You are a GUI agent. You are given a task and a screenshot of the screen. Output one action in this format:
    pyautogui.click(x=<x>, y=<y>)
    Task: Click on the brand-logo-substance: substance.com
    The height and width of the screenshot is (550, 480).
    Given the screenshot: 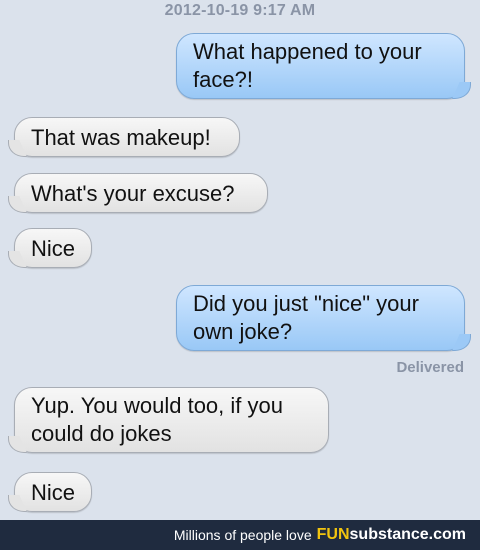 What is the action you would take?
    pyautogui.click(x=407, y=534)
    